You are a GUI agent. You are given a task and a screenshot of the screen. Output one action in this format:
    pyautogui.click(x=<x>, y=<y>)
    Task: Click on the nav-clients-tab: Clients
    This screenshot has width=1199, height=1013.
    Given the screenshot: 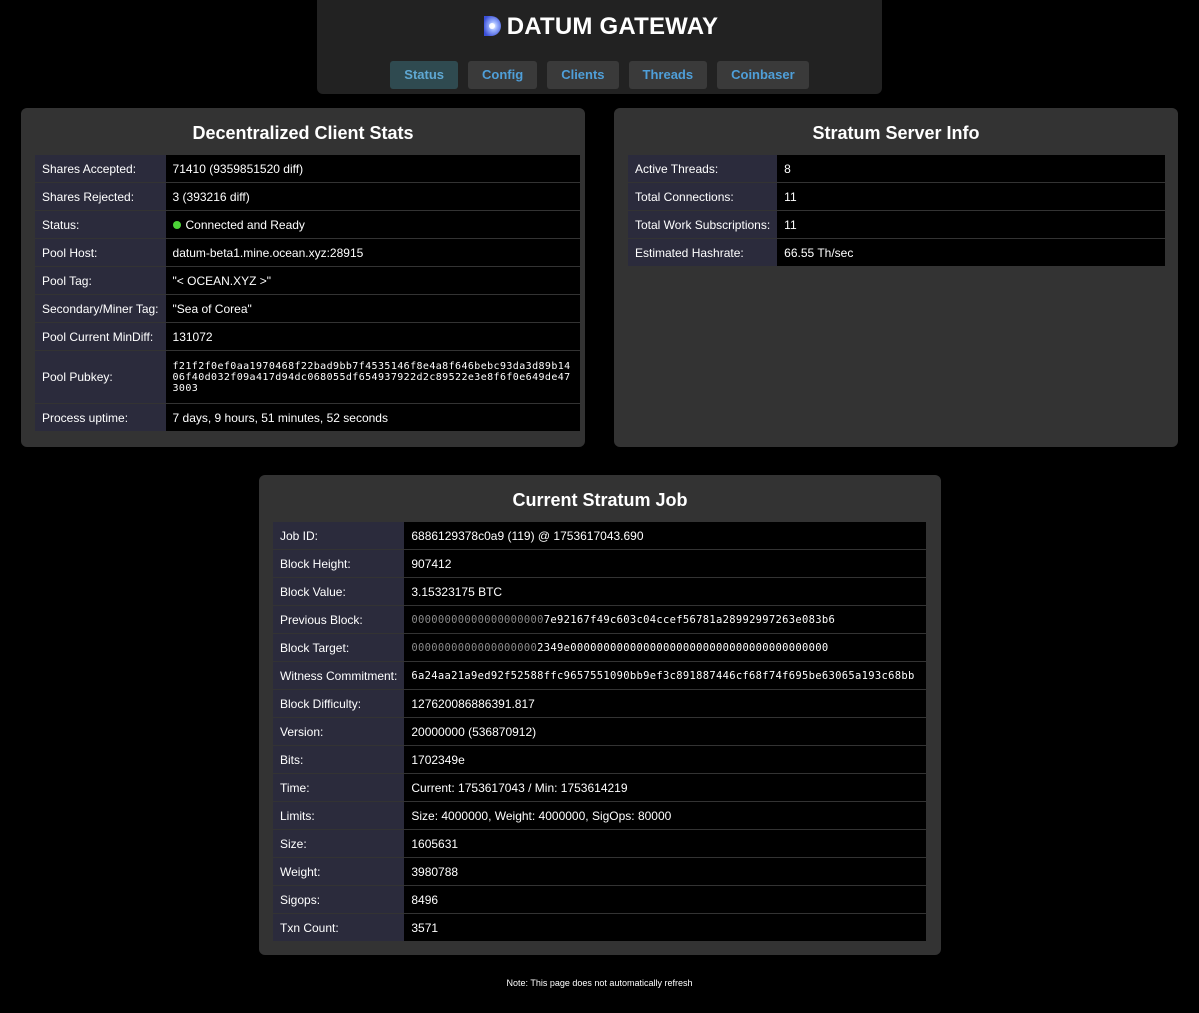 What is the action you would take?
    pyautogui.click(x=583, y=75)
    